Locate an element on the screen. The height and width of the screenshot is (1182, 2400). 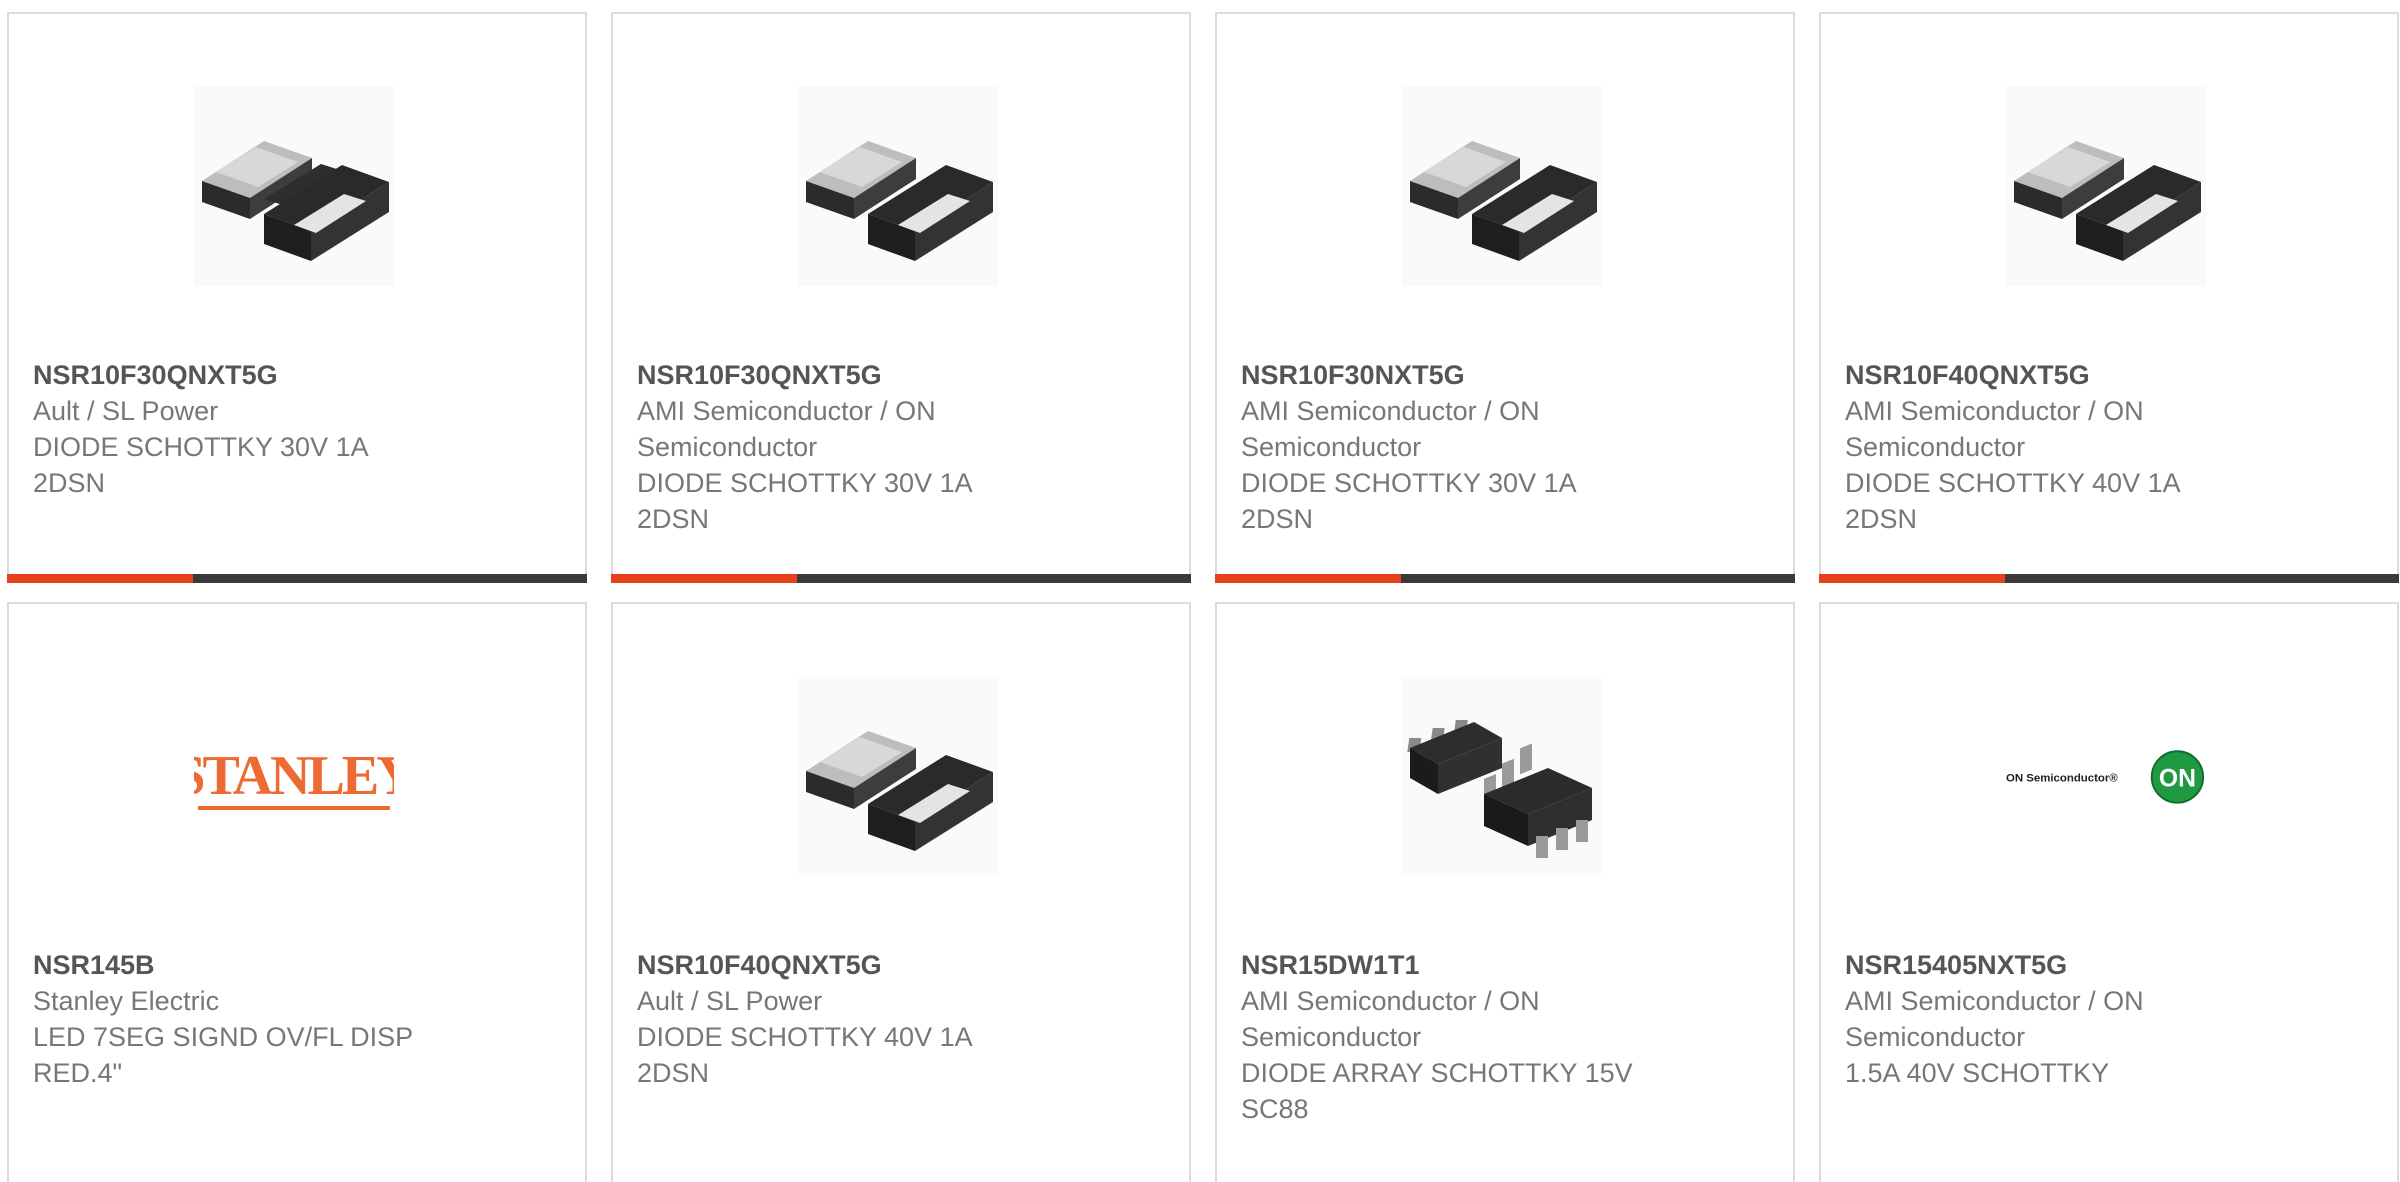
on-badge-text: ON is located at coordinates (2177, 778).